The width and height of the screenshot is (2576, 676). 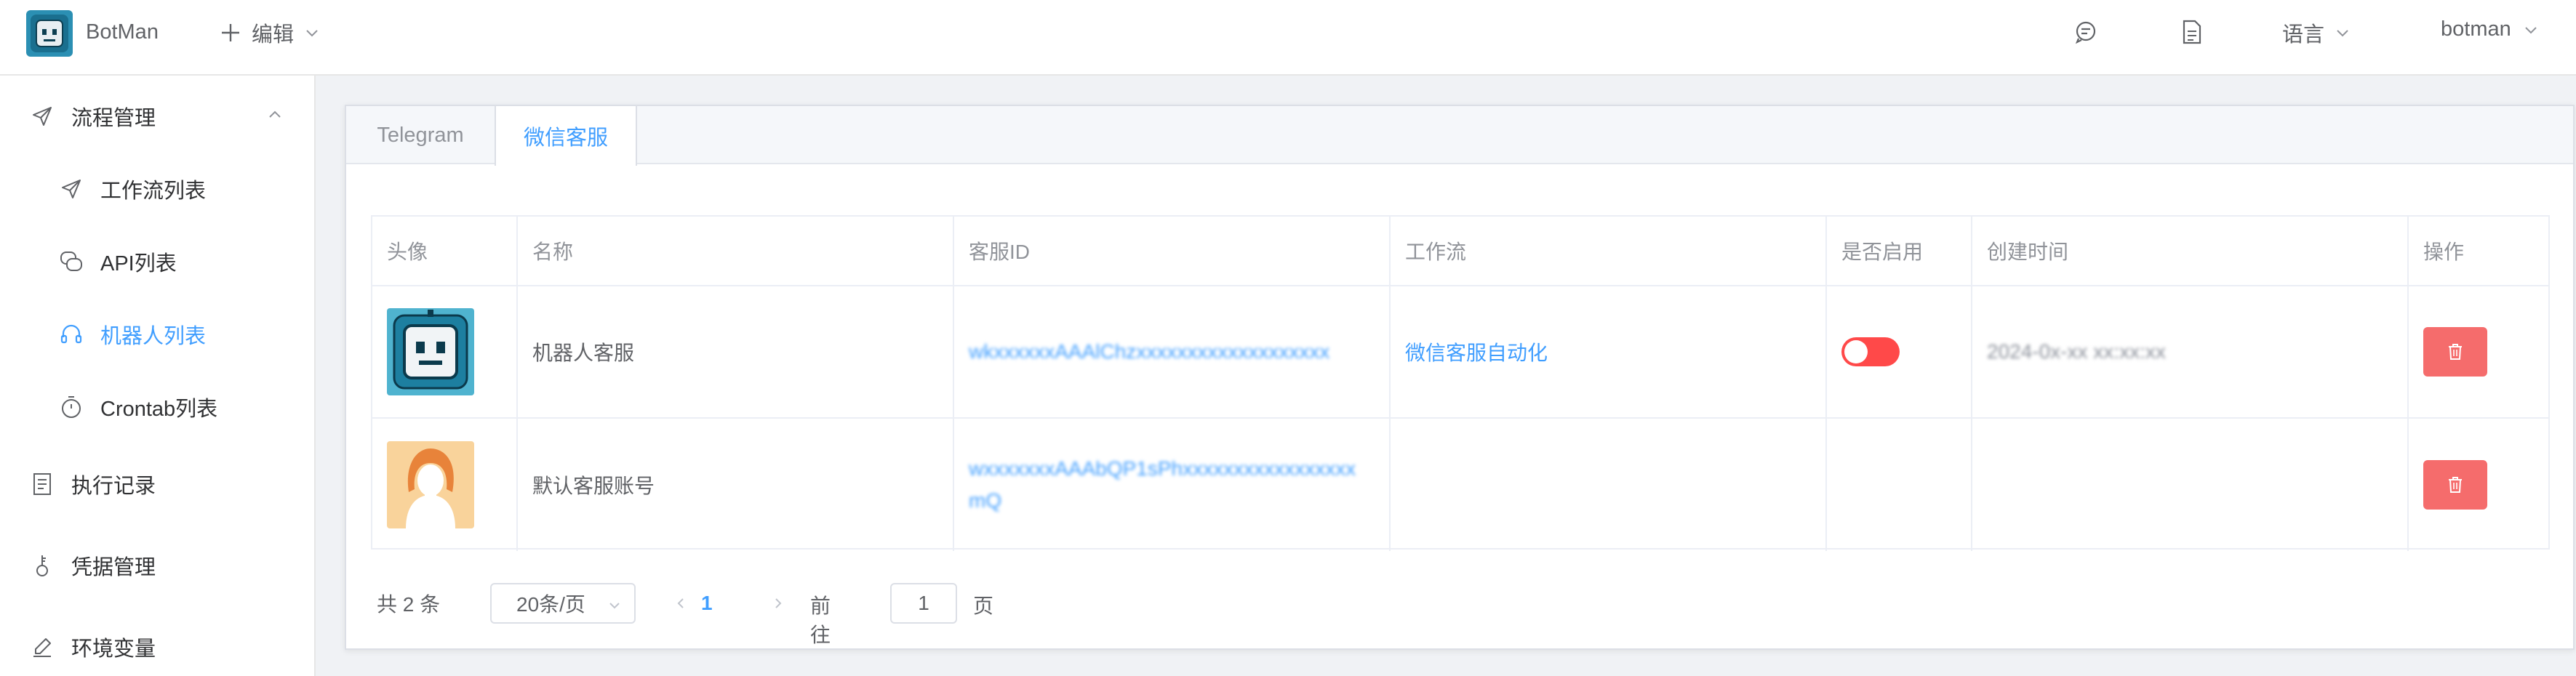 What do you see at coordinates (736, 251) in the screenshot?
I see `column-header-name: 名称` at bounding box center [736, 251].